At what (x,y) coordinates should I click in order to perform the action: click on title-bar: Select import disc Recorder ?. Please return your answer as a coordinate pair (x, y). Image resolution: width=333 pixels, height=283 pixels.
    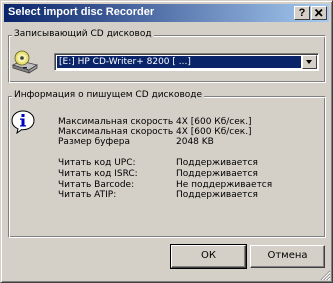
    Looking at the image, I should click on (166, 13).